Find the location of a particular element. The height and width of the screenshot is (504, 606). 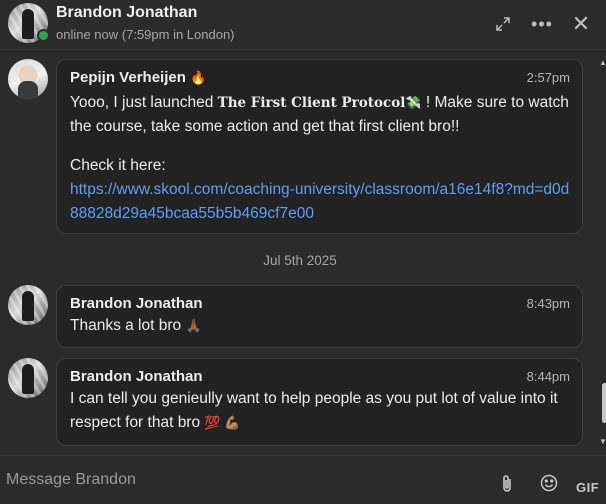

more-options-button: ••• is located at coordinates (542, 24).